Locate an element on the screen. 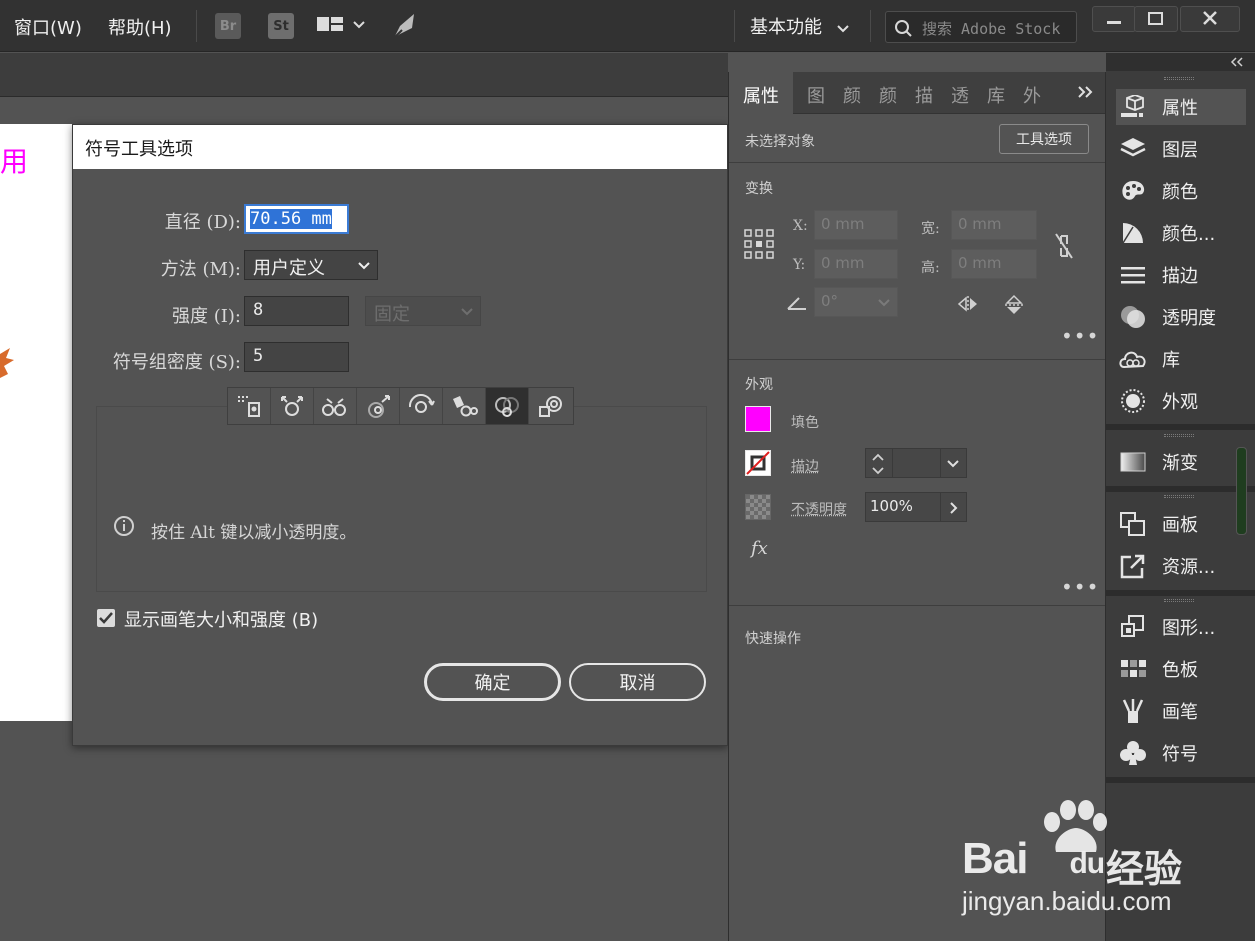  quick-actions-title: 快速操作 is located at coordinates (773, 639).